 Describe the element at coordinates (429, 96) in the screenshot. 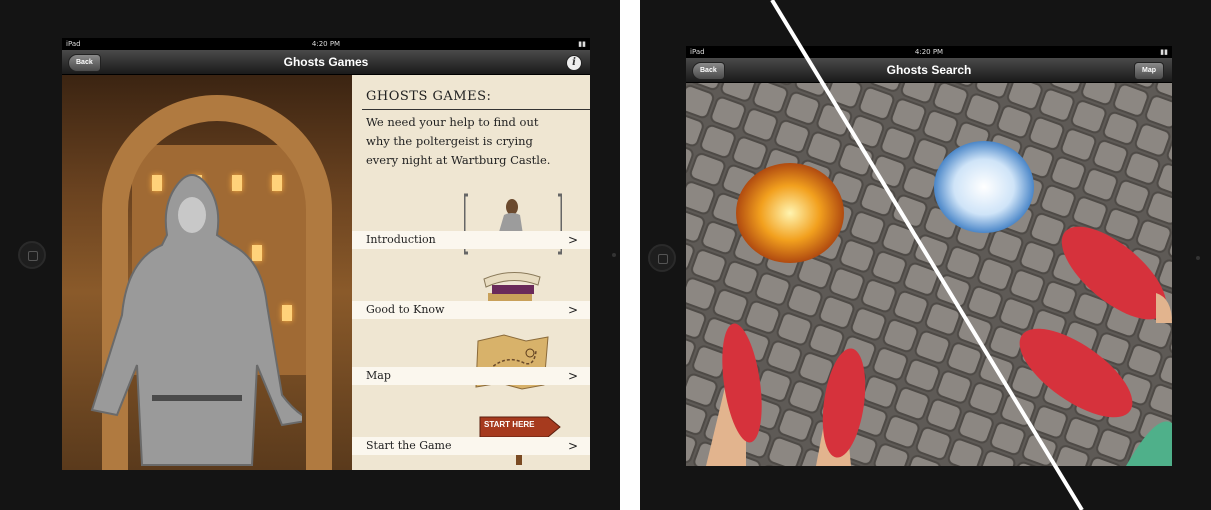

I see `panel-heading: GHOSTS GAMES:` at that location.